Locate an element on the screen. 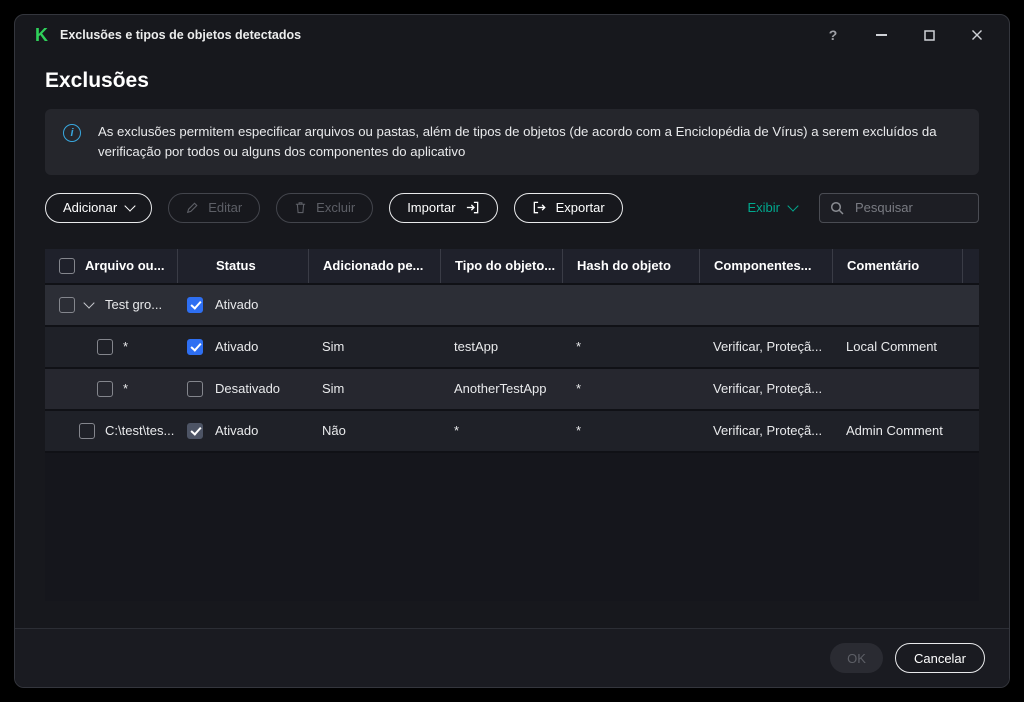 This screenshot has height=702, width=1024. row-added: Não is located at coordinates (334, 431).